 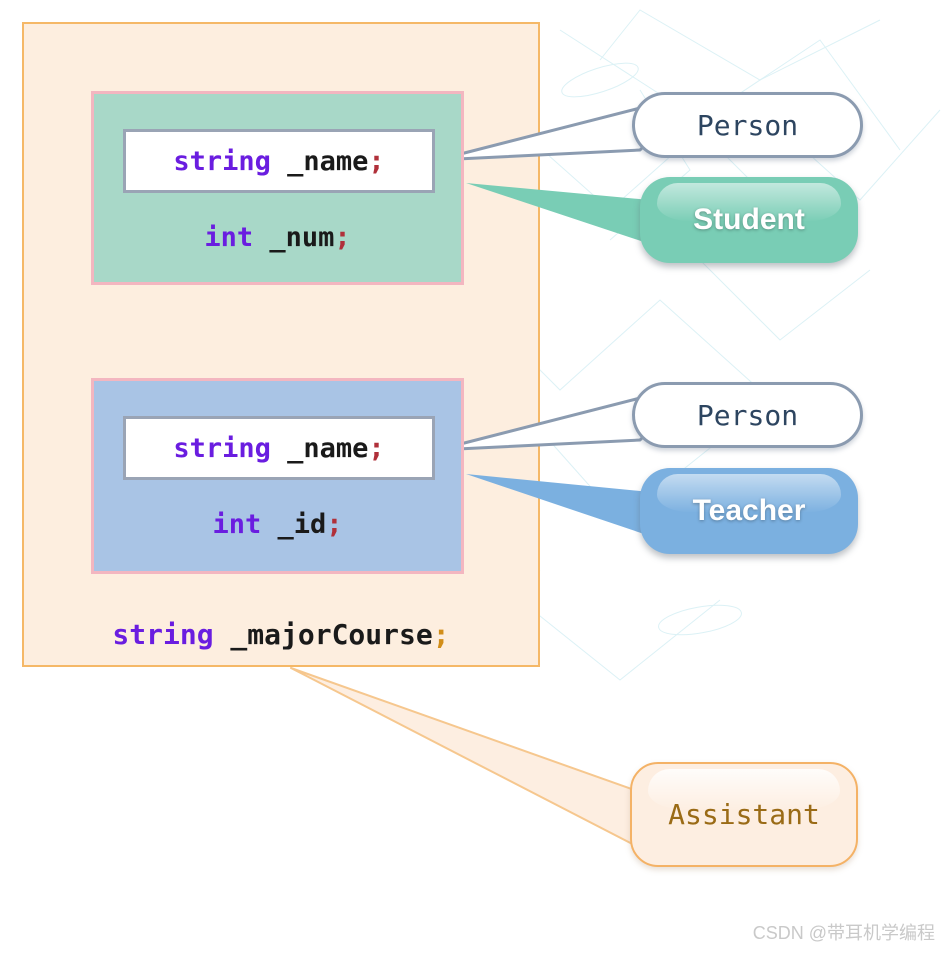 I want to click on badge-teacher-label: Teacher, so click(x=749, y=510).